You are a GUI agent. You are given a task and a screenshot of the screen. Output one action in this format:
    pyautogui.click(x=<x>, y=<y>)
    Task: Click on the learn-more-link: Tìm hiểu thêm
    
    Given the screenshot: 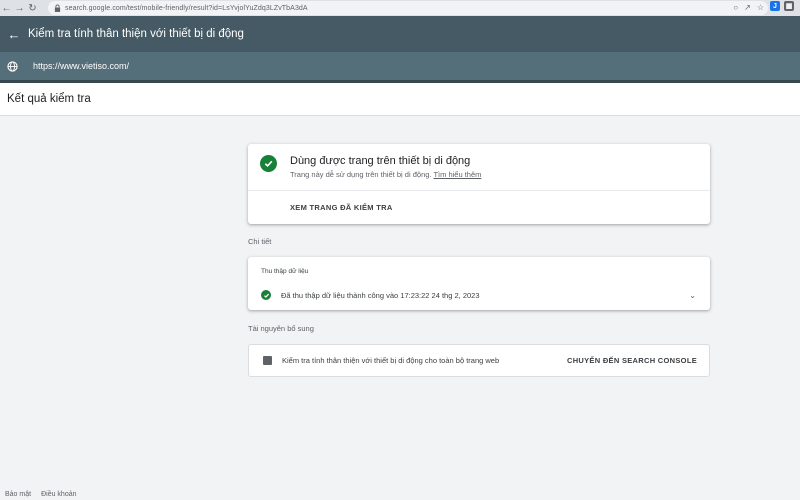 What is the action you would take?
    pyautogui.click(x=457, y=174)
    